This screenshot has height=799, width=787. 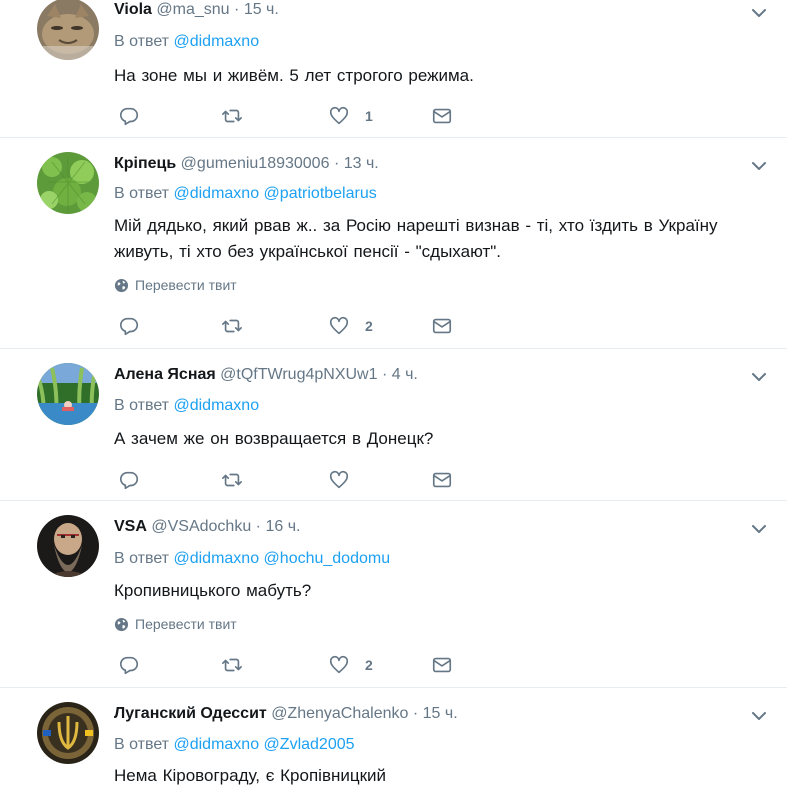 What do you see at coordinates (298, 374) in the screenshot?
I see `username: @tQfTWrug4pNXUw1` at bounding box center [298, 374].